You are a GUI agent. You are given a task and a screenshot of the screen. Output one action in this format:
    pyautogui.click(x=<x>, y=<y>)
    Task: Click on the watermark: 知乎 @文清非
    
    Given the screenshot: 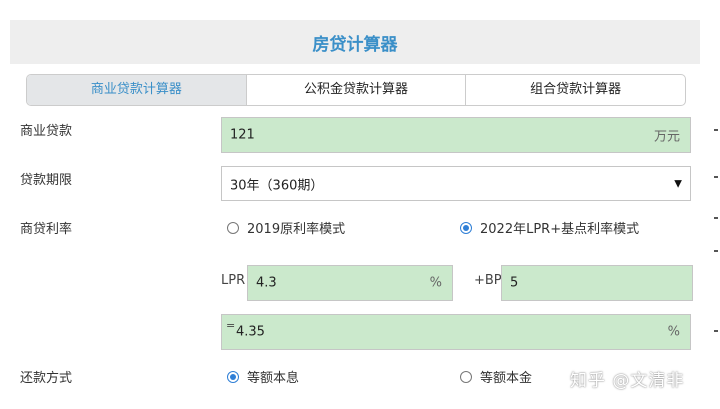 What is the action you would take?
    pyautogui.click(x=627, y=381)
    